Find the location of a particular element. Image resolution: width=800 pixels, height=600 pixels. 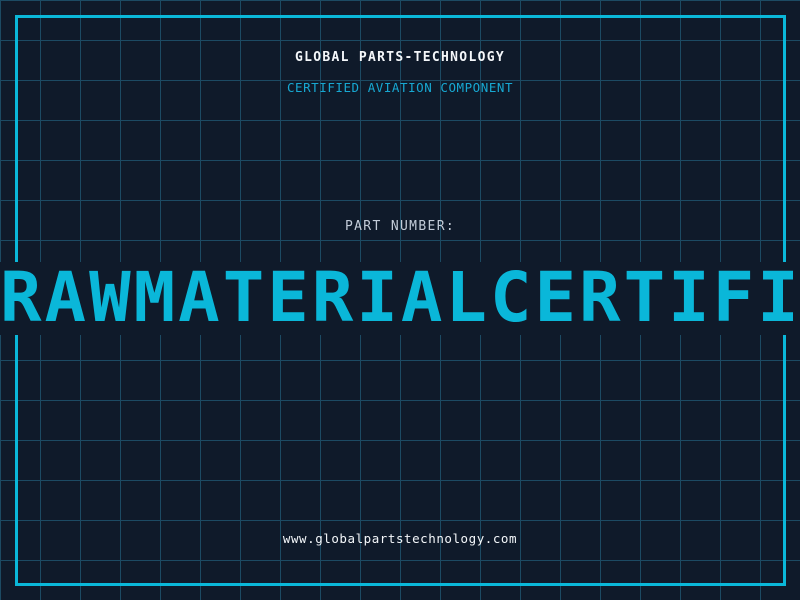

certification-subtitle: CERTIFIED AVIATION COMPONENT is located at coordinates (400, 87).